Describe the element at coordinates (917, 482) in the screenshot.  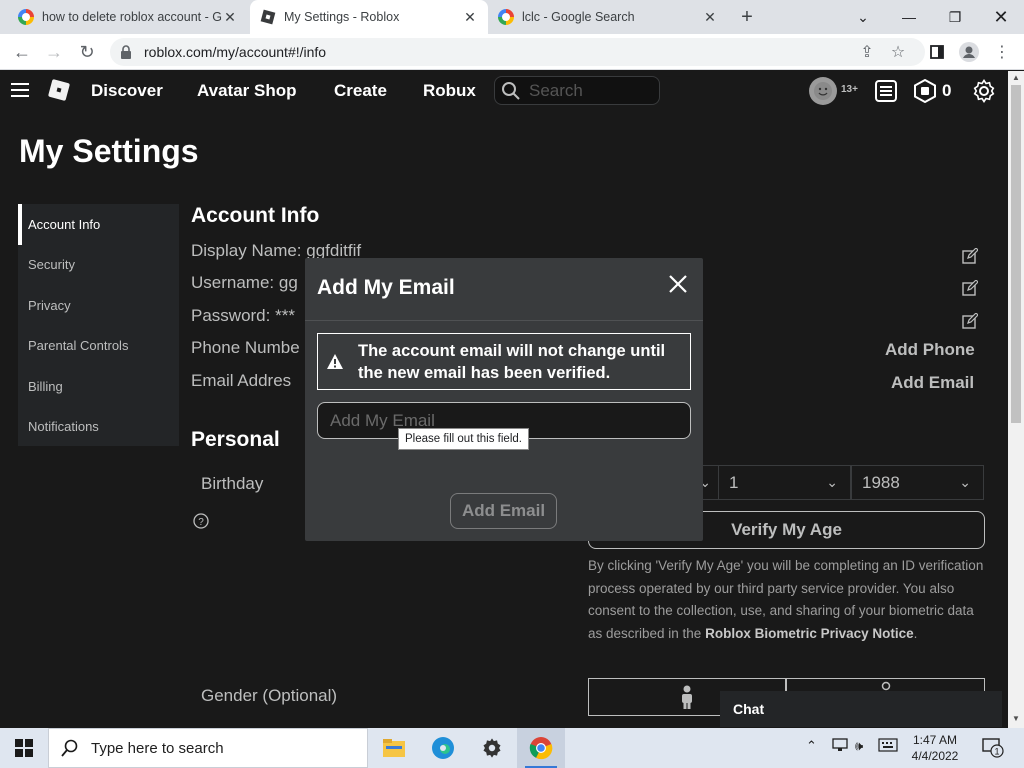
I see `birth-year-select: 1988 ⌄` at that location.